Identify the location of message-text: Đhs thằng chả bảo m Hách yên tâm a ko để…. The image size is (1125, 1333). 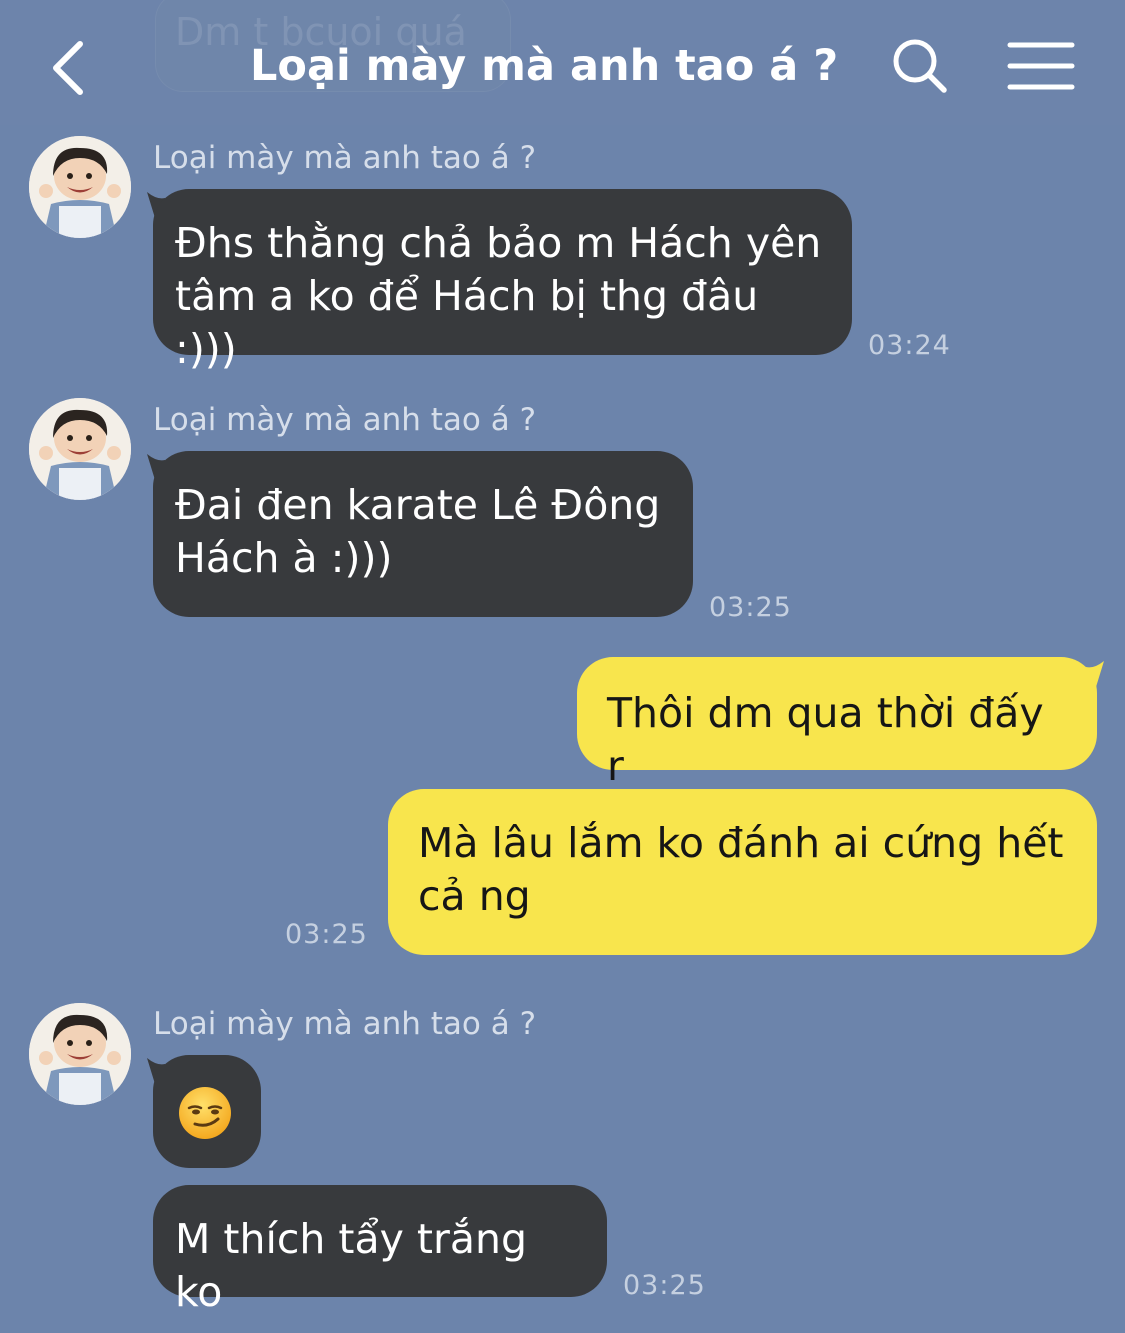
(498, 296).